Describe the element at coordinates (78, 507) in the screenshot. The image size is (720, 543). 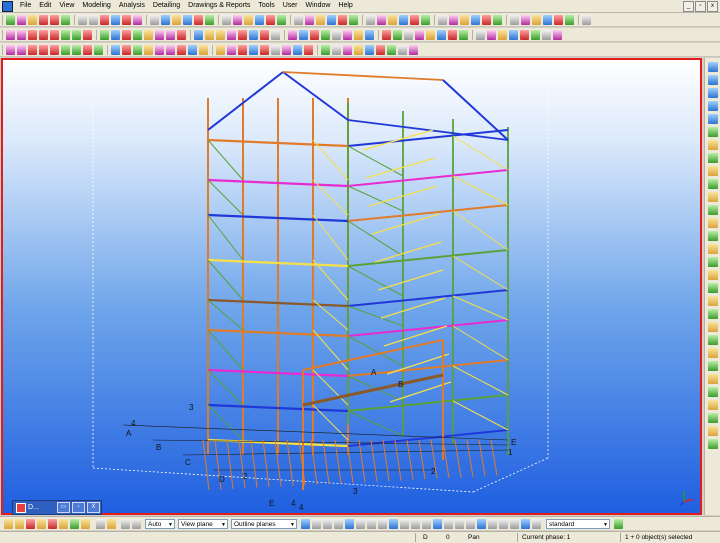
I see `mini-maximize-button: ▫` at that location.